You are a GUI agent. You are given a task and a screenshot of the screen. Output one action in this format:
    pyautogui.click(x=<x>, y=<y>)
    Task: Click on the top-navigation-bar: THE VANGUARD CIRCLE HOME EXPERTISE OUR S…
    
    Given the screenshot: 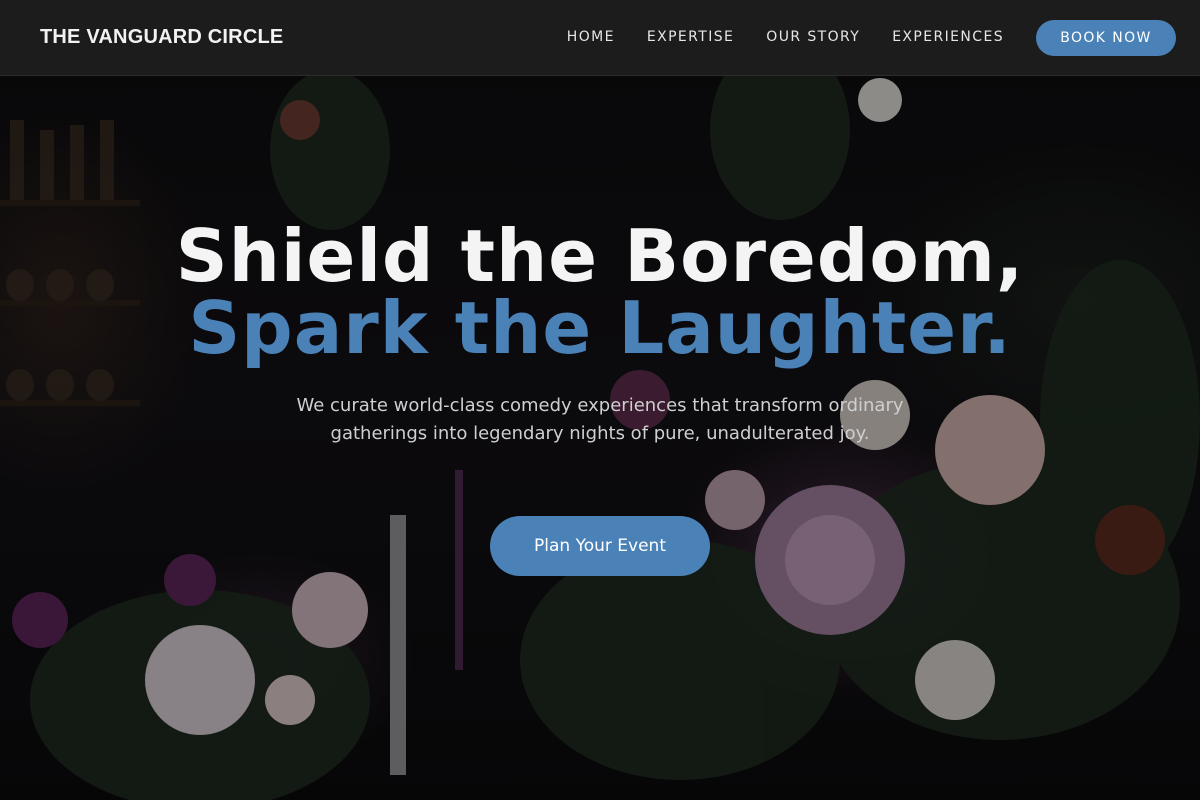 What is the action you would take?
    pyautogui.click(x=600, y=38)
    